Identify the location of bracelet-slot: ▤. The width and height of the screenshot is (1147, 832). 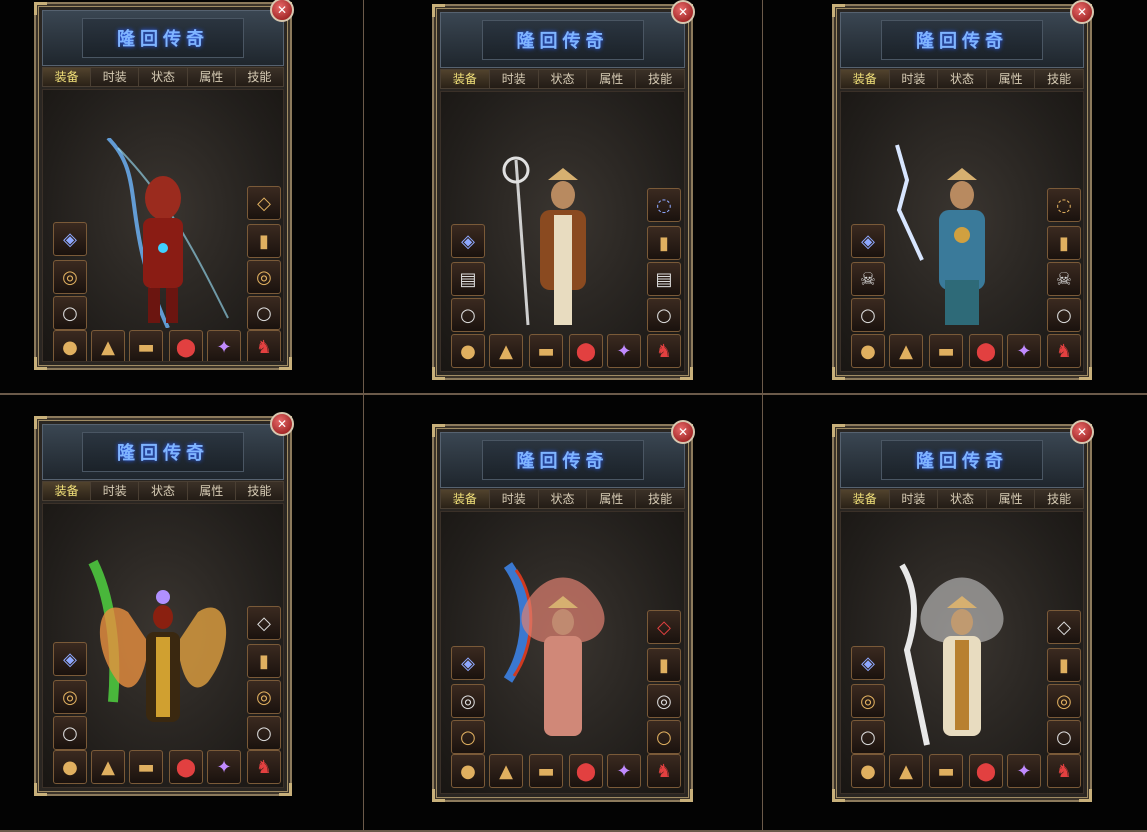
(468, 279).